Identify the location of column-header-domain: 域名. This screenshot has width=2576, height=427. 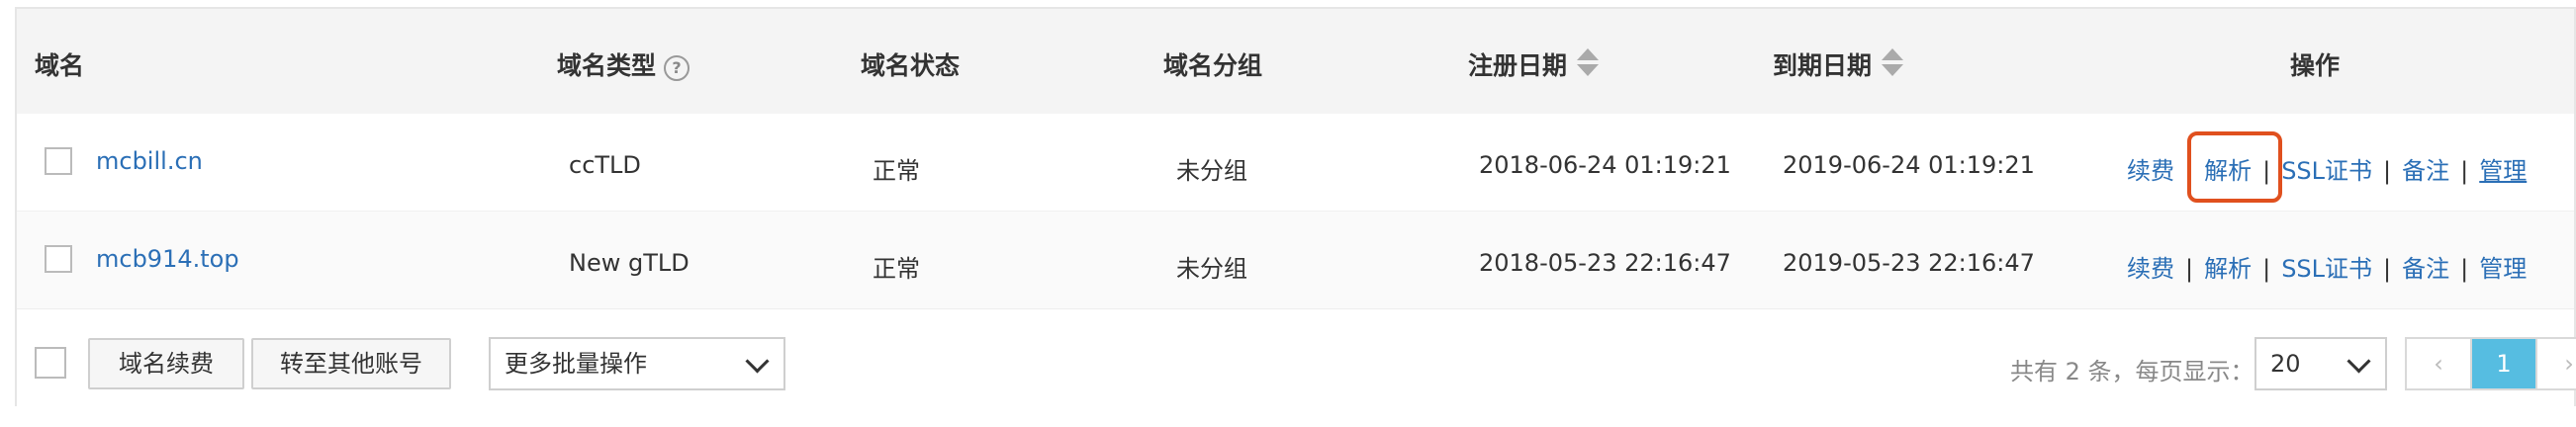
(60, 65).